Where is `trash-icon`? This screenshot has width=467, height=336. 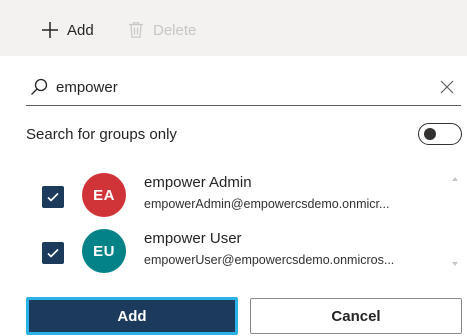
trash-icon is located at coordinates (136, 30).